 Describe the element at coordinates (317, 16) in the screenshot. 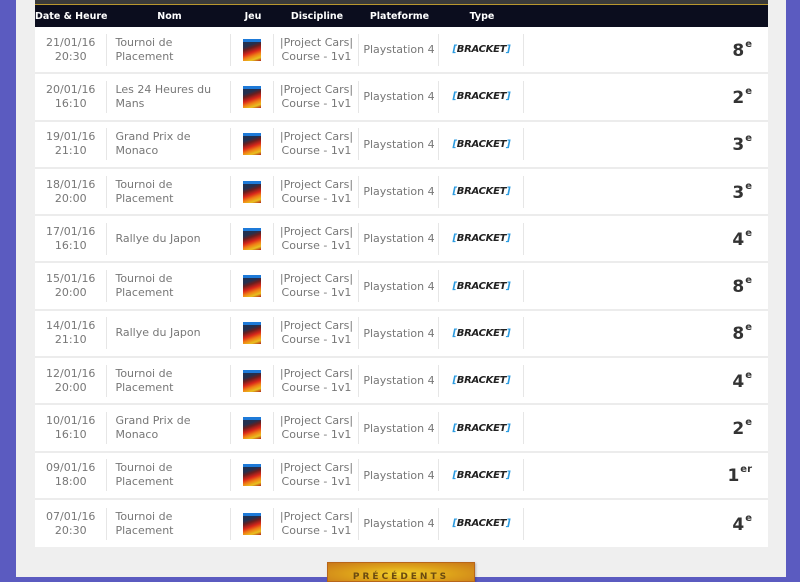

I see `header-discipline: Discipline` at that location.